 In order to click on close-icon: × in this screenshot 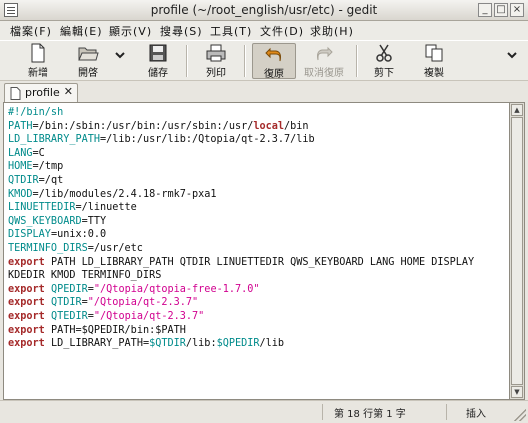, I will do `click(517, 10)`.